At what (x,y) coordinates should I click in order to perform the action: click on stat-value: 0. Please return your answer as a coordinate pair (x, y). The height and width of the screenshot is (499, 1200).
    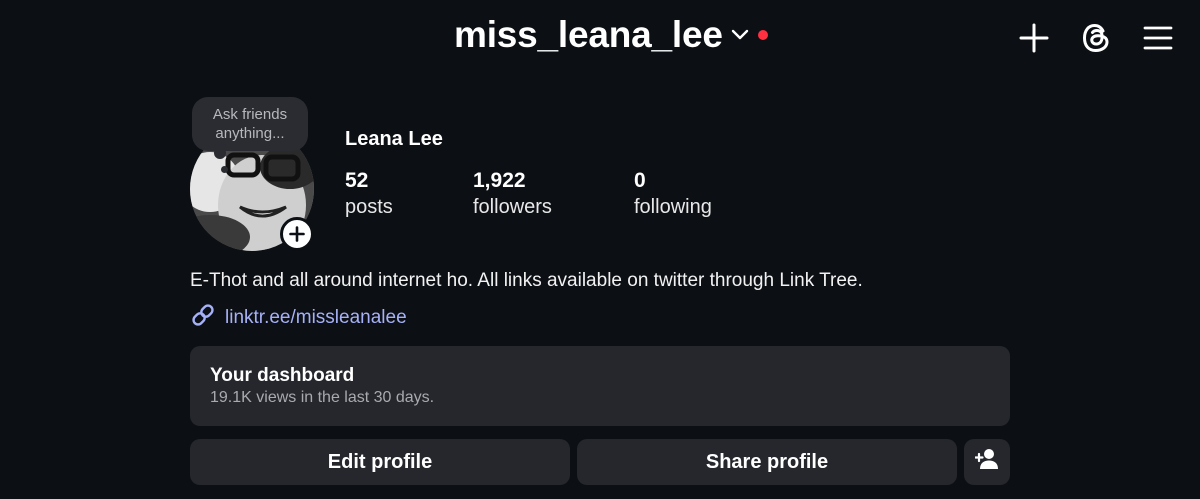
    Looking at the image, I should click on (640, 180).